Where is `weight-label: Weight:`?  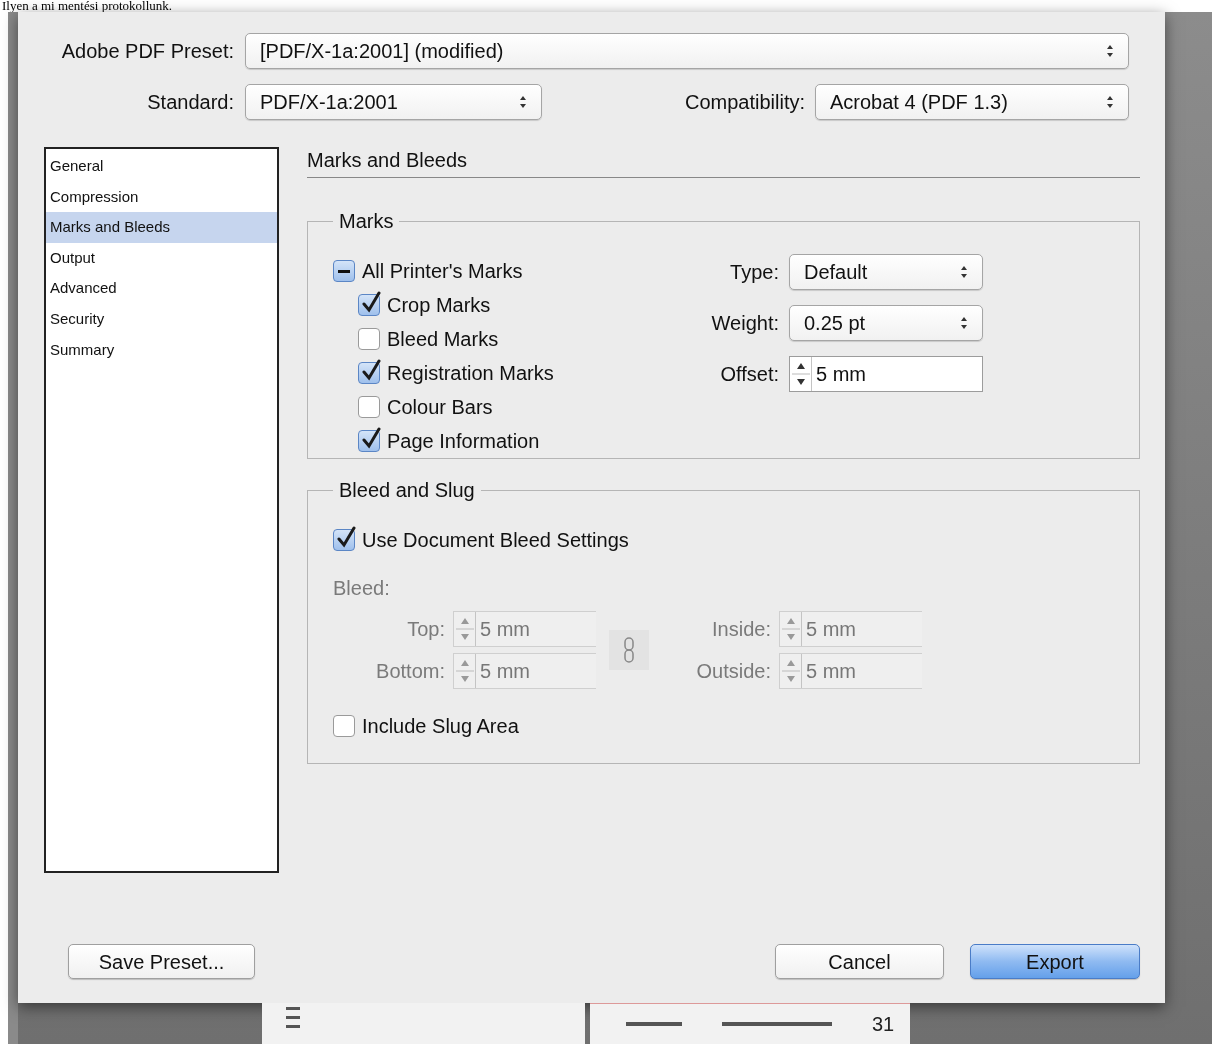
weight-label: Weight: is located at coordinates (745, 323).